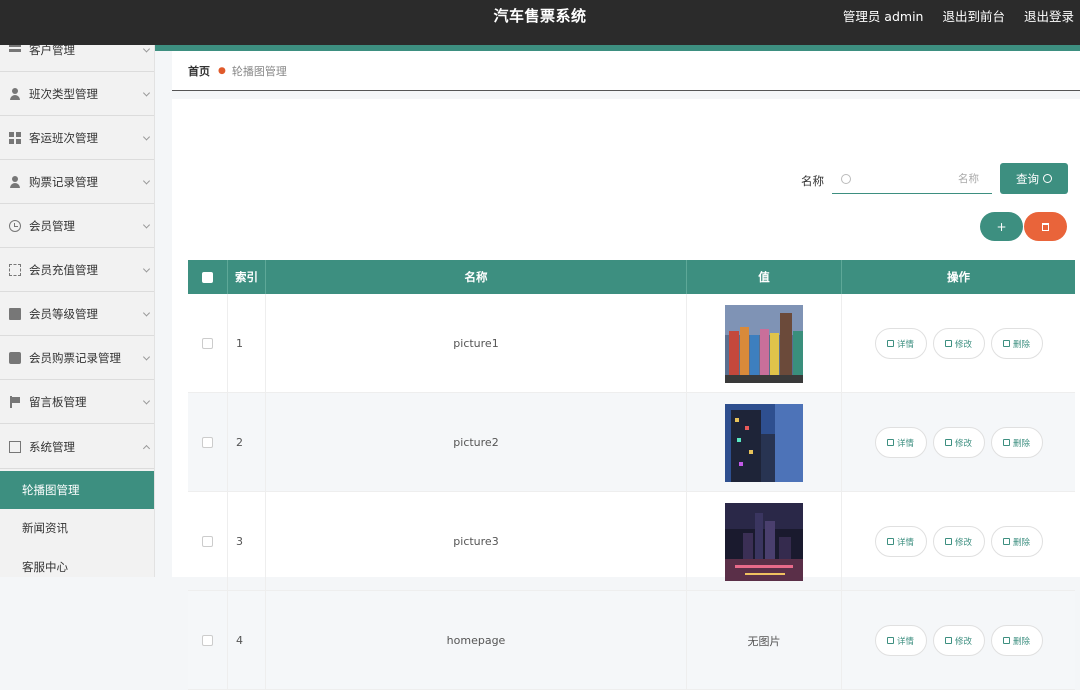  I want to click on sidebar-subitem-service: 客服中心, so click(77, 562).